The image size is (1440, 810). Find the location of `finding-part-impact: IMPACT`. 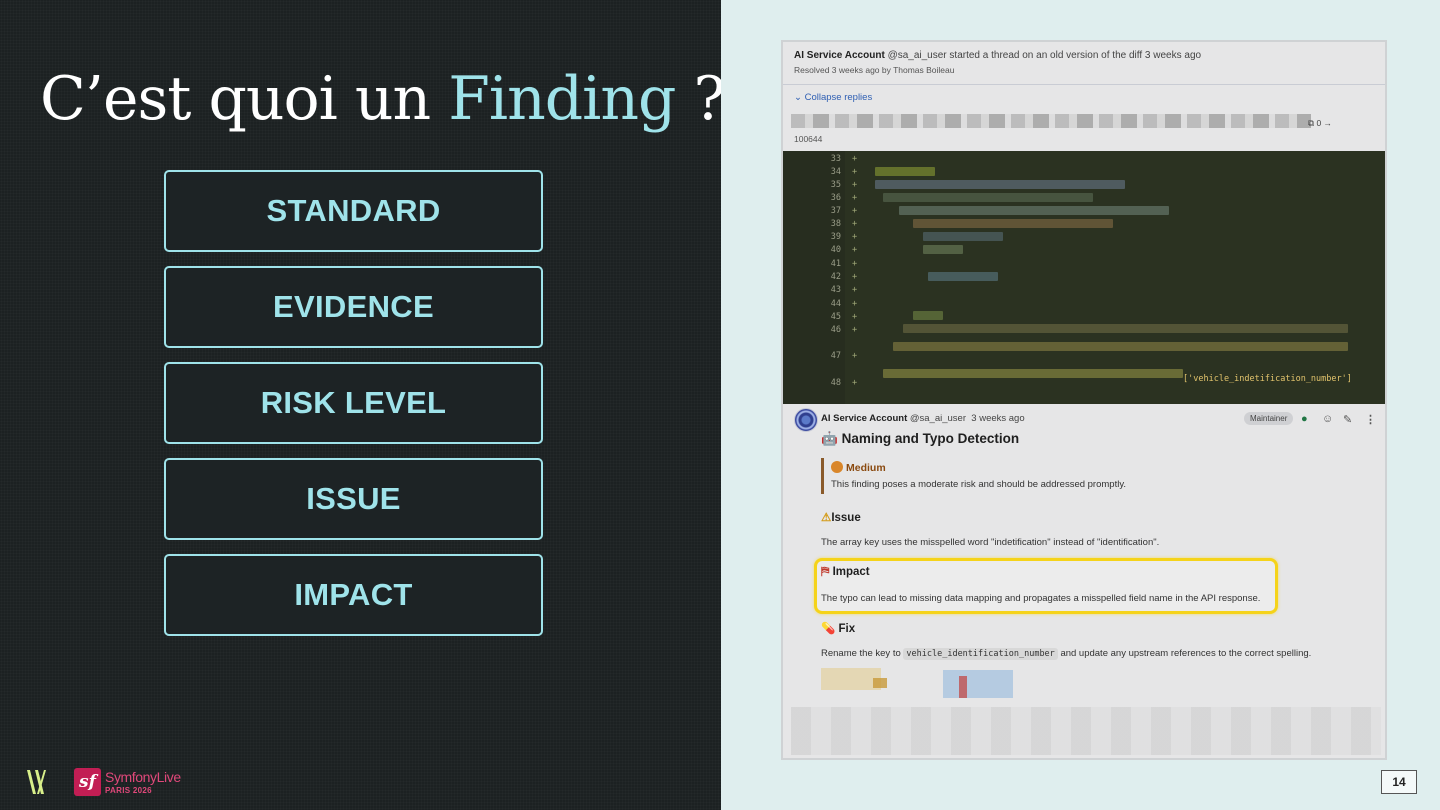

finding-part-impact: IMPACT is located at coordinates (353, 595).